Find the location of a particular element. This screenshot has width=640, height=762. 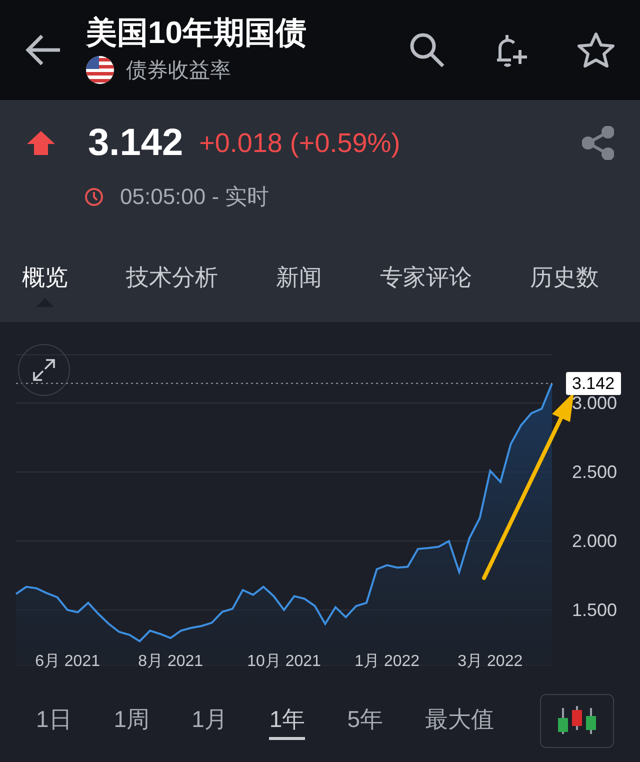

chart-type-button is located at coordinates (577, 721).